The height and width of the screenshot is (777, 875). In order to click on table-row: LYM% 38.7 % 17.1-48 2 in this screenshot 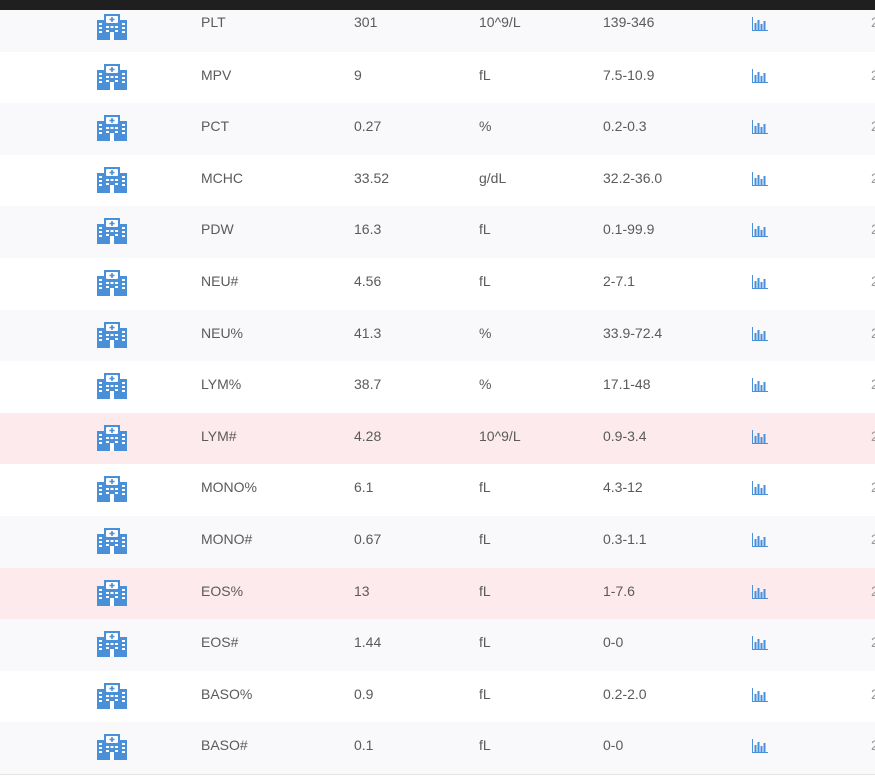, I will do `click(437, 387)`.